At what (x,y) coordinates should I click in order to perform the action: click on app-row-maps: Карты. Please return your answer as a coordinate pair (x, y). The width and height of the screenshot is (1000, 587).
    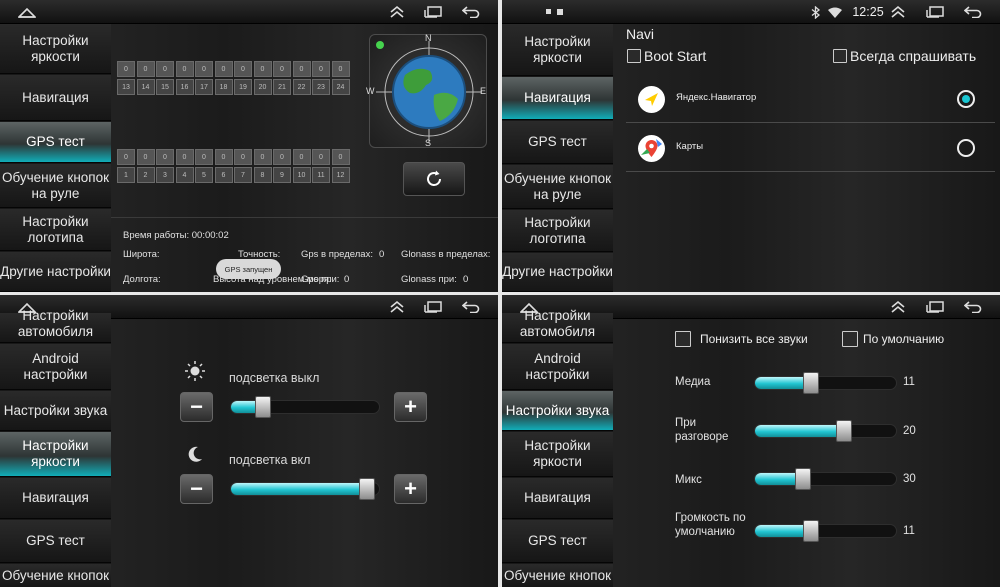
    Looking at the image, I should click on (810, 148).